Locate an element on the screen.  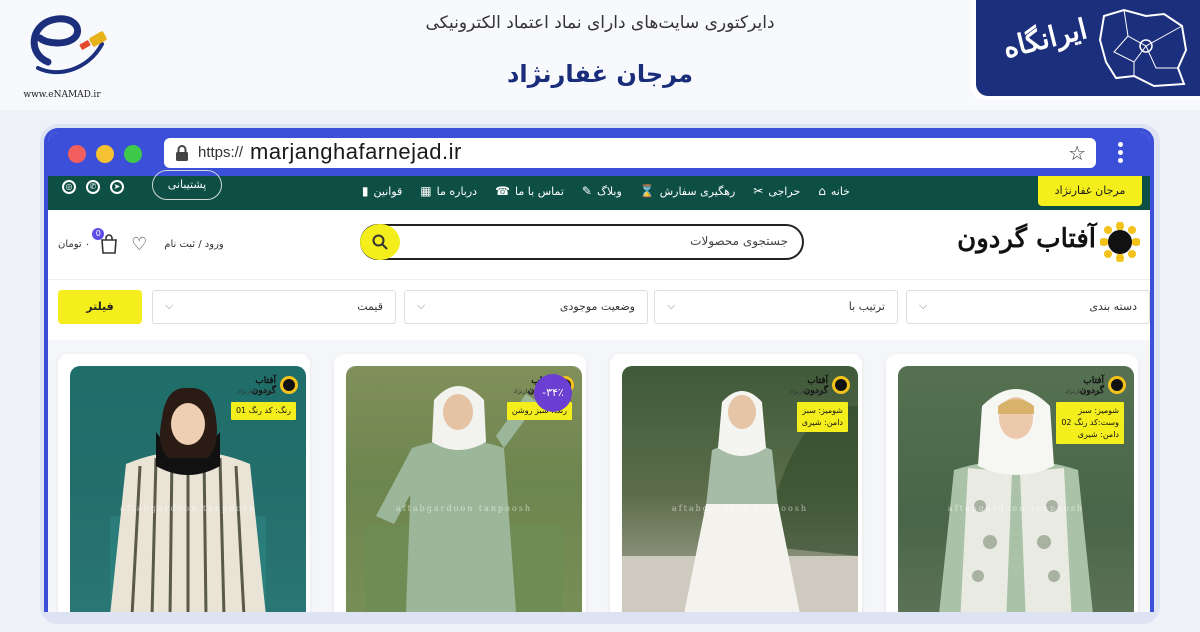
search-input: جستجوی محصولات is located at coordinates (739, 241).